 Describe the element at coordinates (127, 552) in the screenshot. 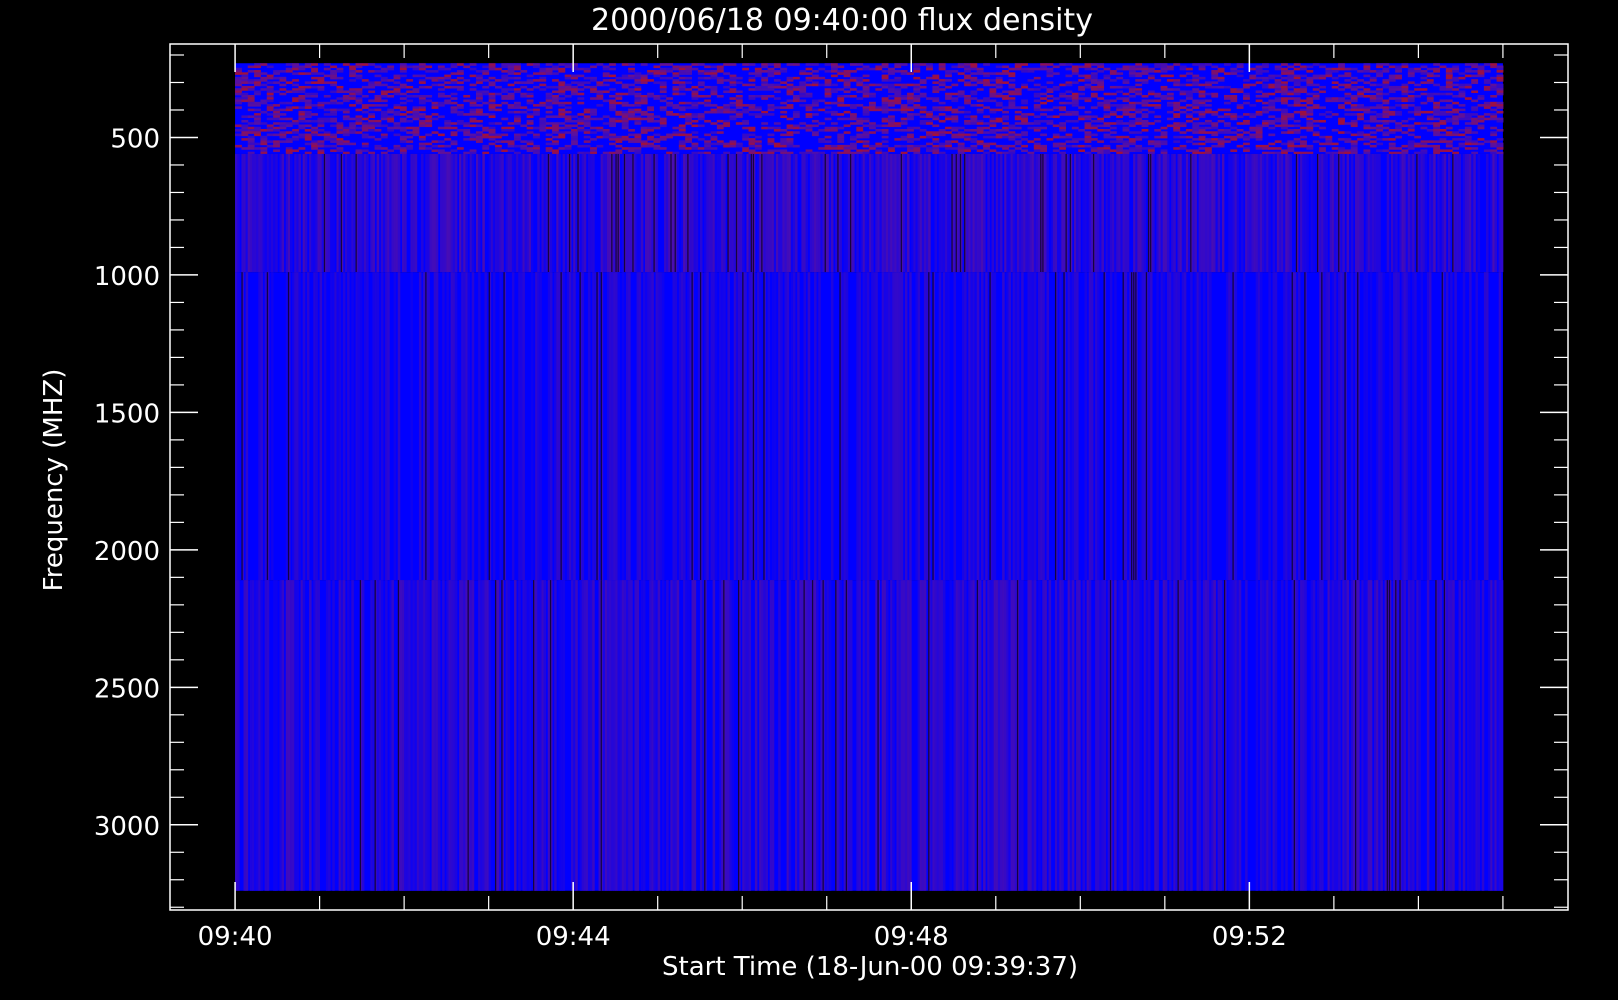

I see `y-tick-label: 2000` at that location.